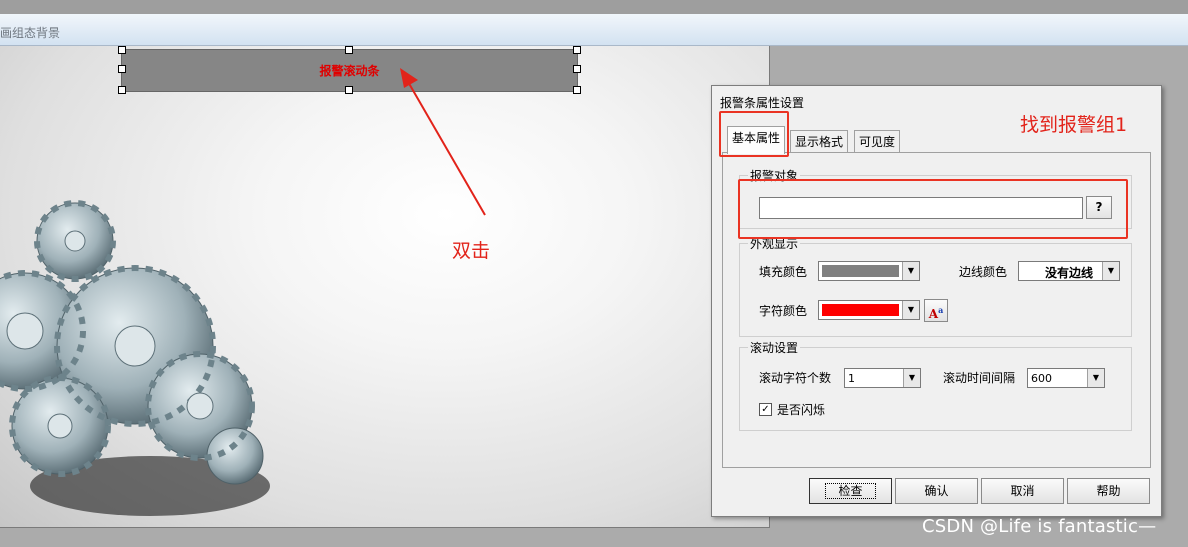 The height and width of the screenshot is (547, 1188). I want to click on tab-visibility-label: 可见度, so click(877, 142).